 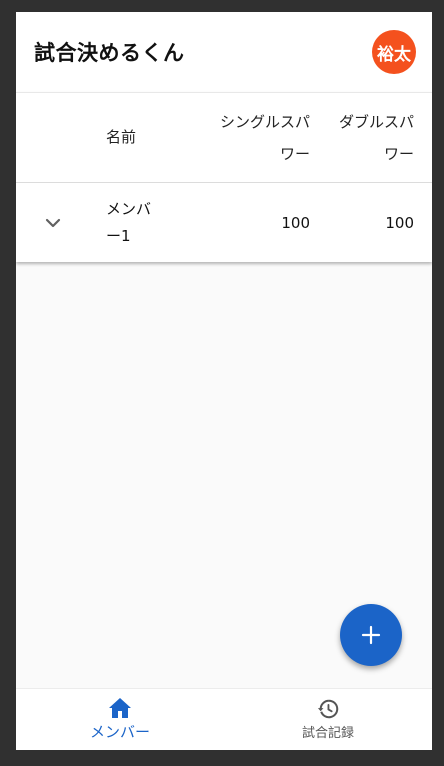 What do you see at coordinates (394, 52) in the screenshot?
I see `user-avatar: 裕太` at bounding box center [394, 52].